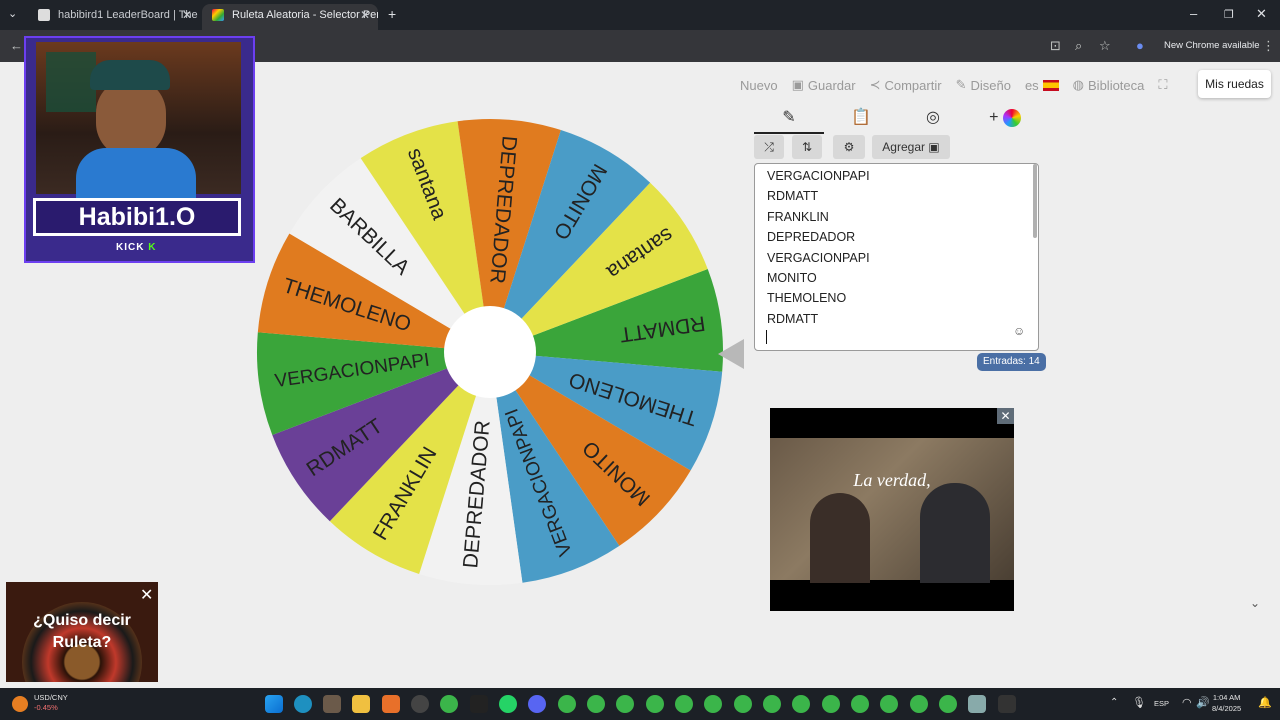  I want to click on ad-text: ¿Quiso decir Ruleta?, so click(82, 631).